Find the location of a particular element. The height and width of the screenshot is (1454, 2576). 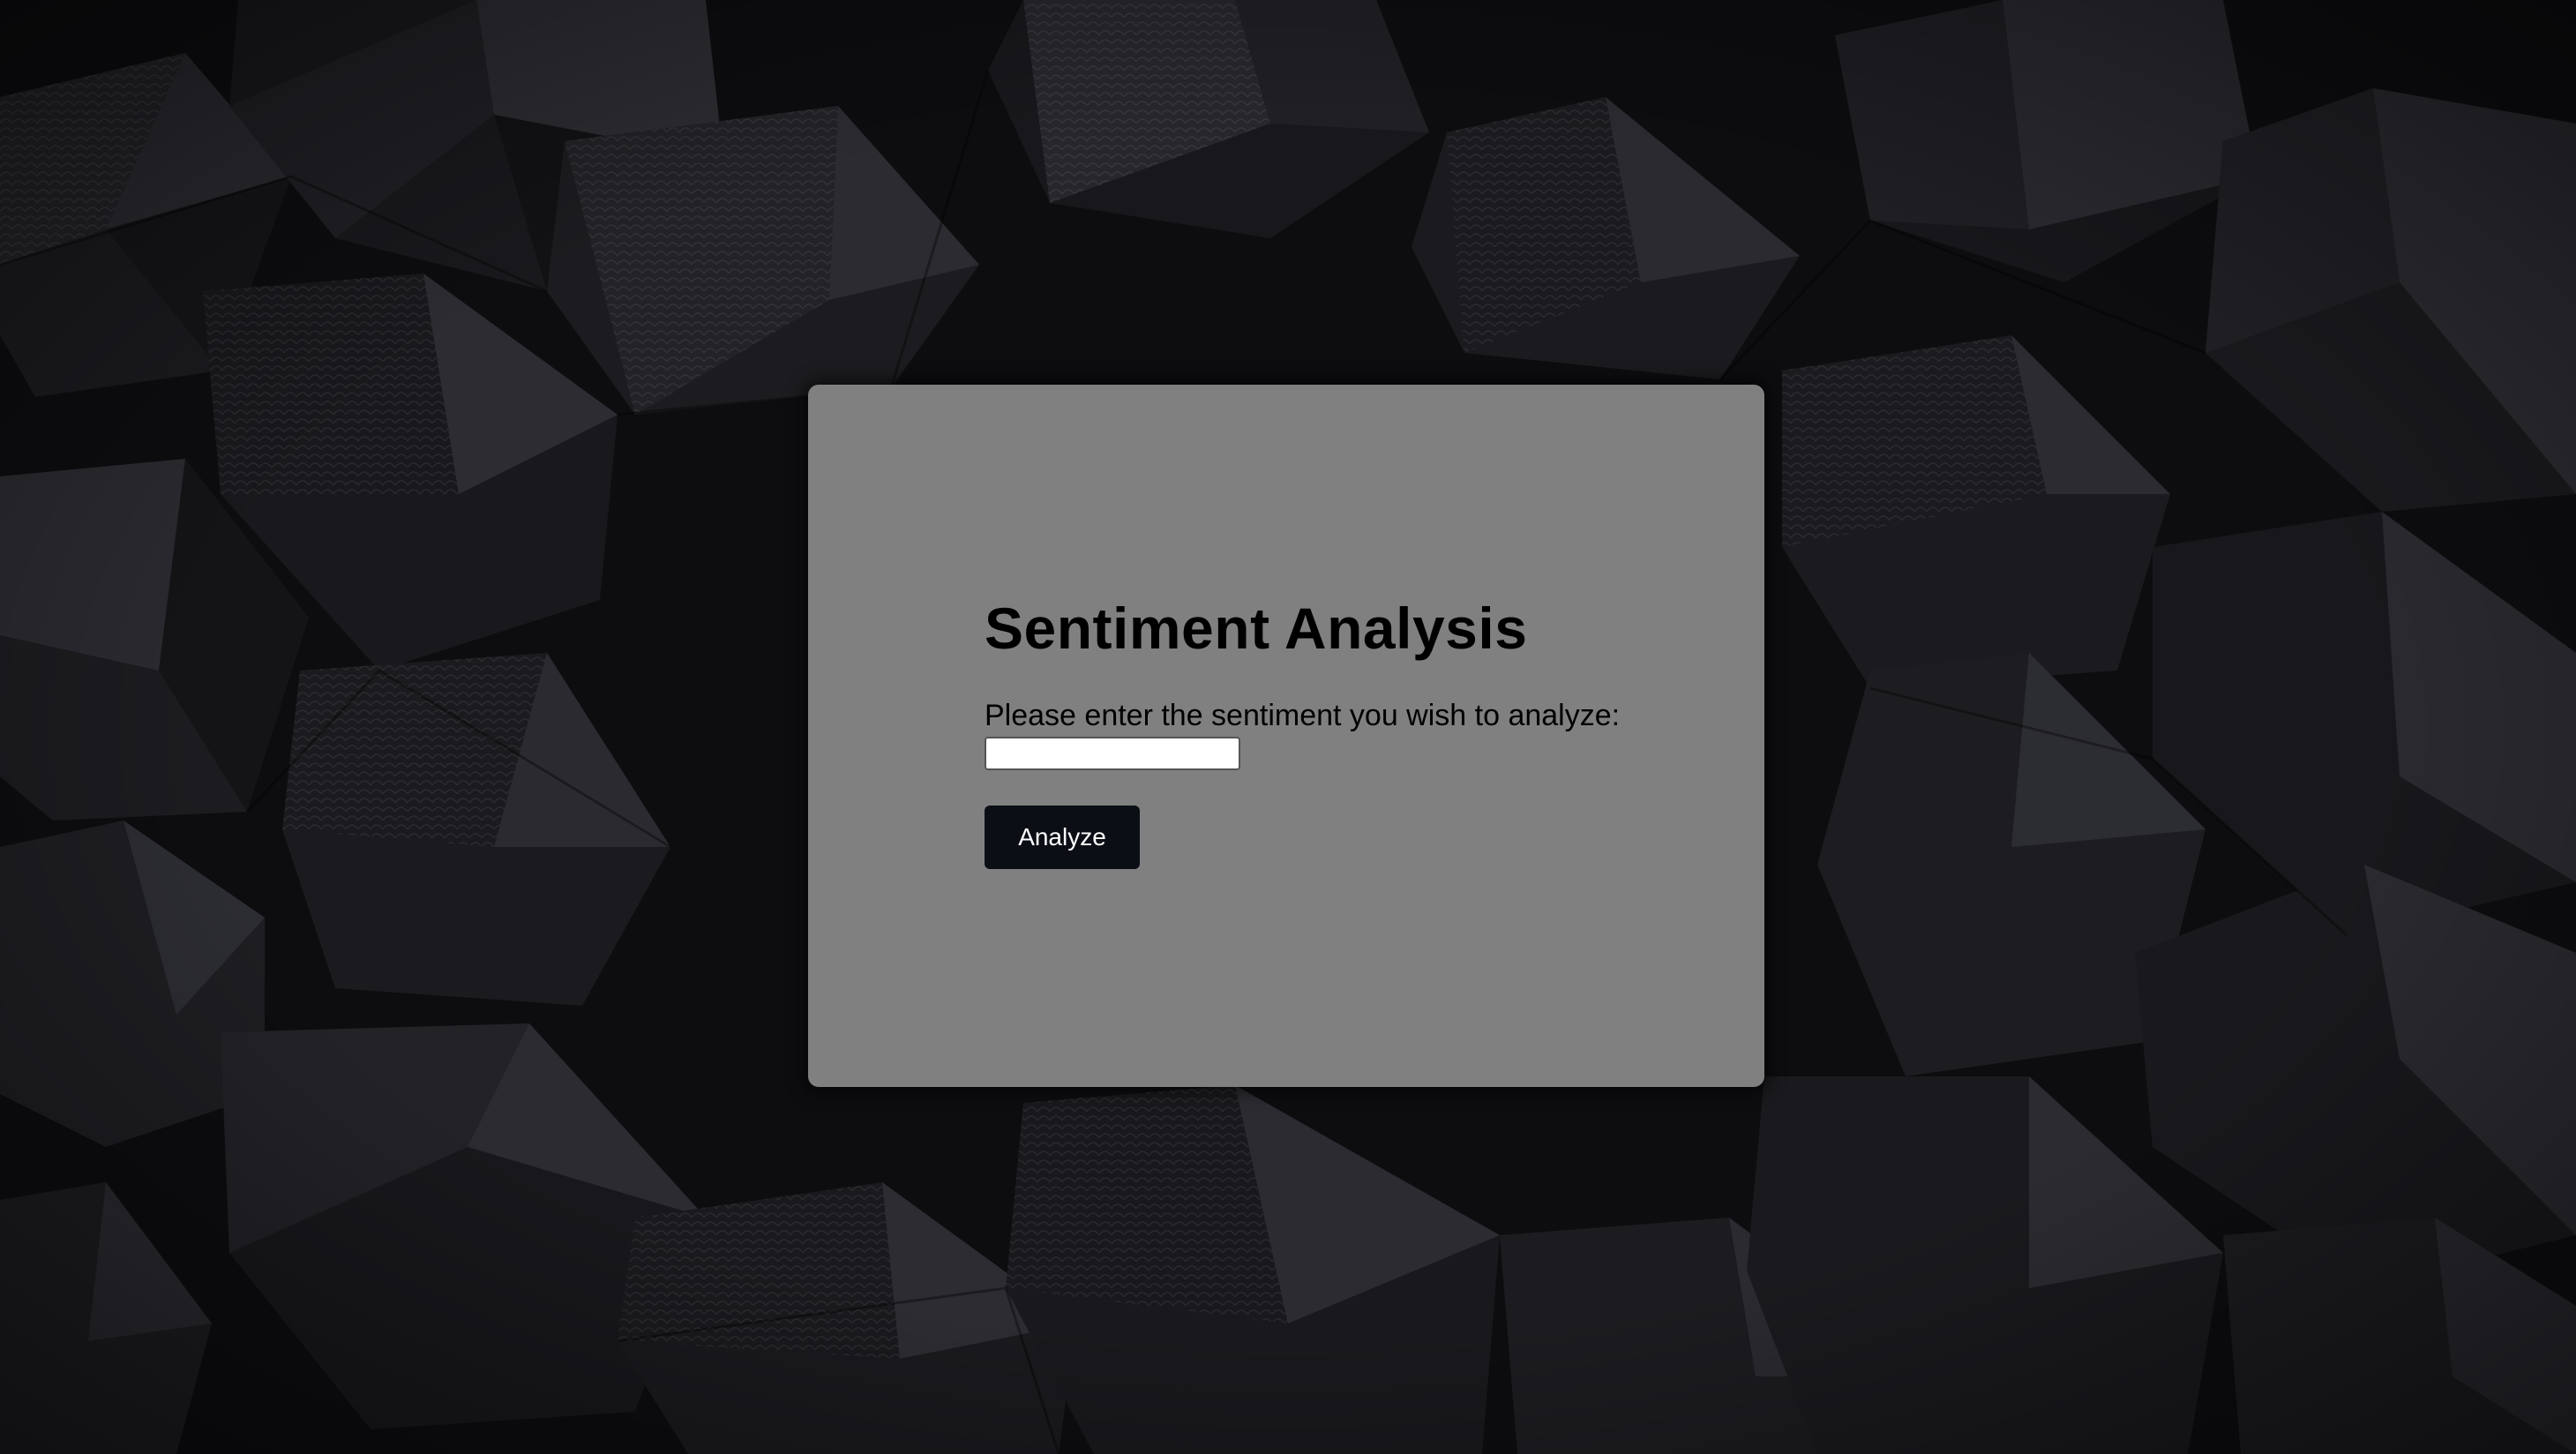

analyze-button: Analyze is located at coordinates (1062, 838).